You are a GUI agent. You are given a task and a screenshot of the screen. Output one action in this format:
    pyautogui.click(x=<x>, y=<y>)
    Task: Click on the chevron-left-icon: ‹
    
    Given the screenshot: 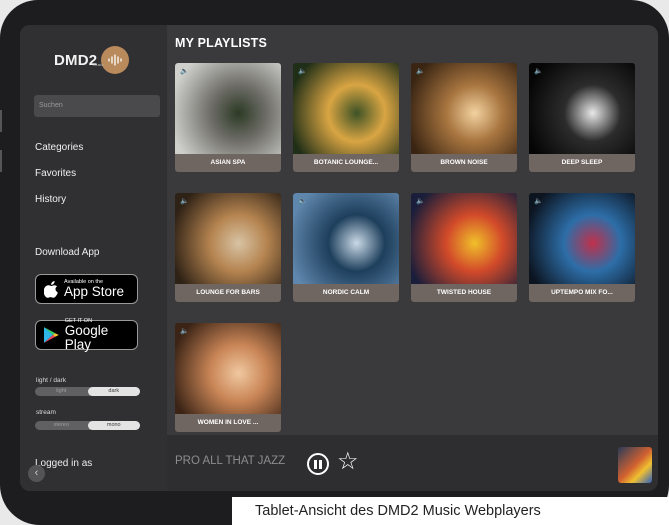 What is the action you would take?
    pyautogui.click(x=36, y=473)
    